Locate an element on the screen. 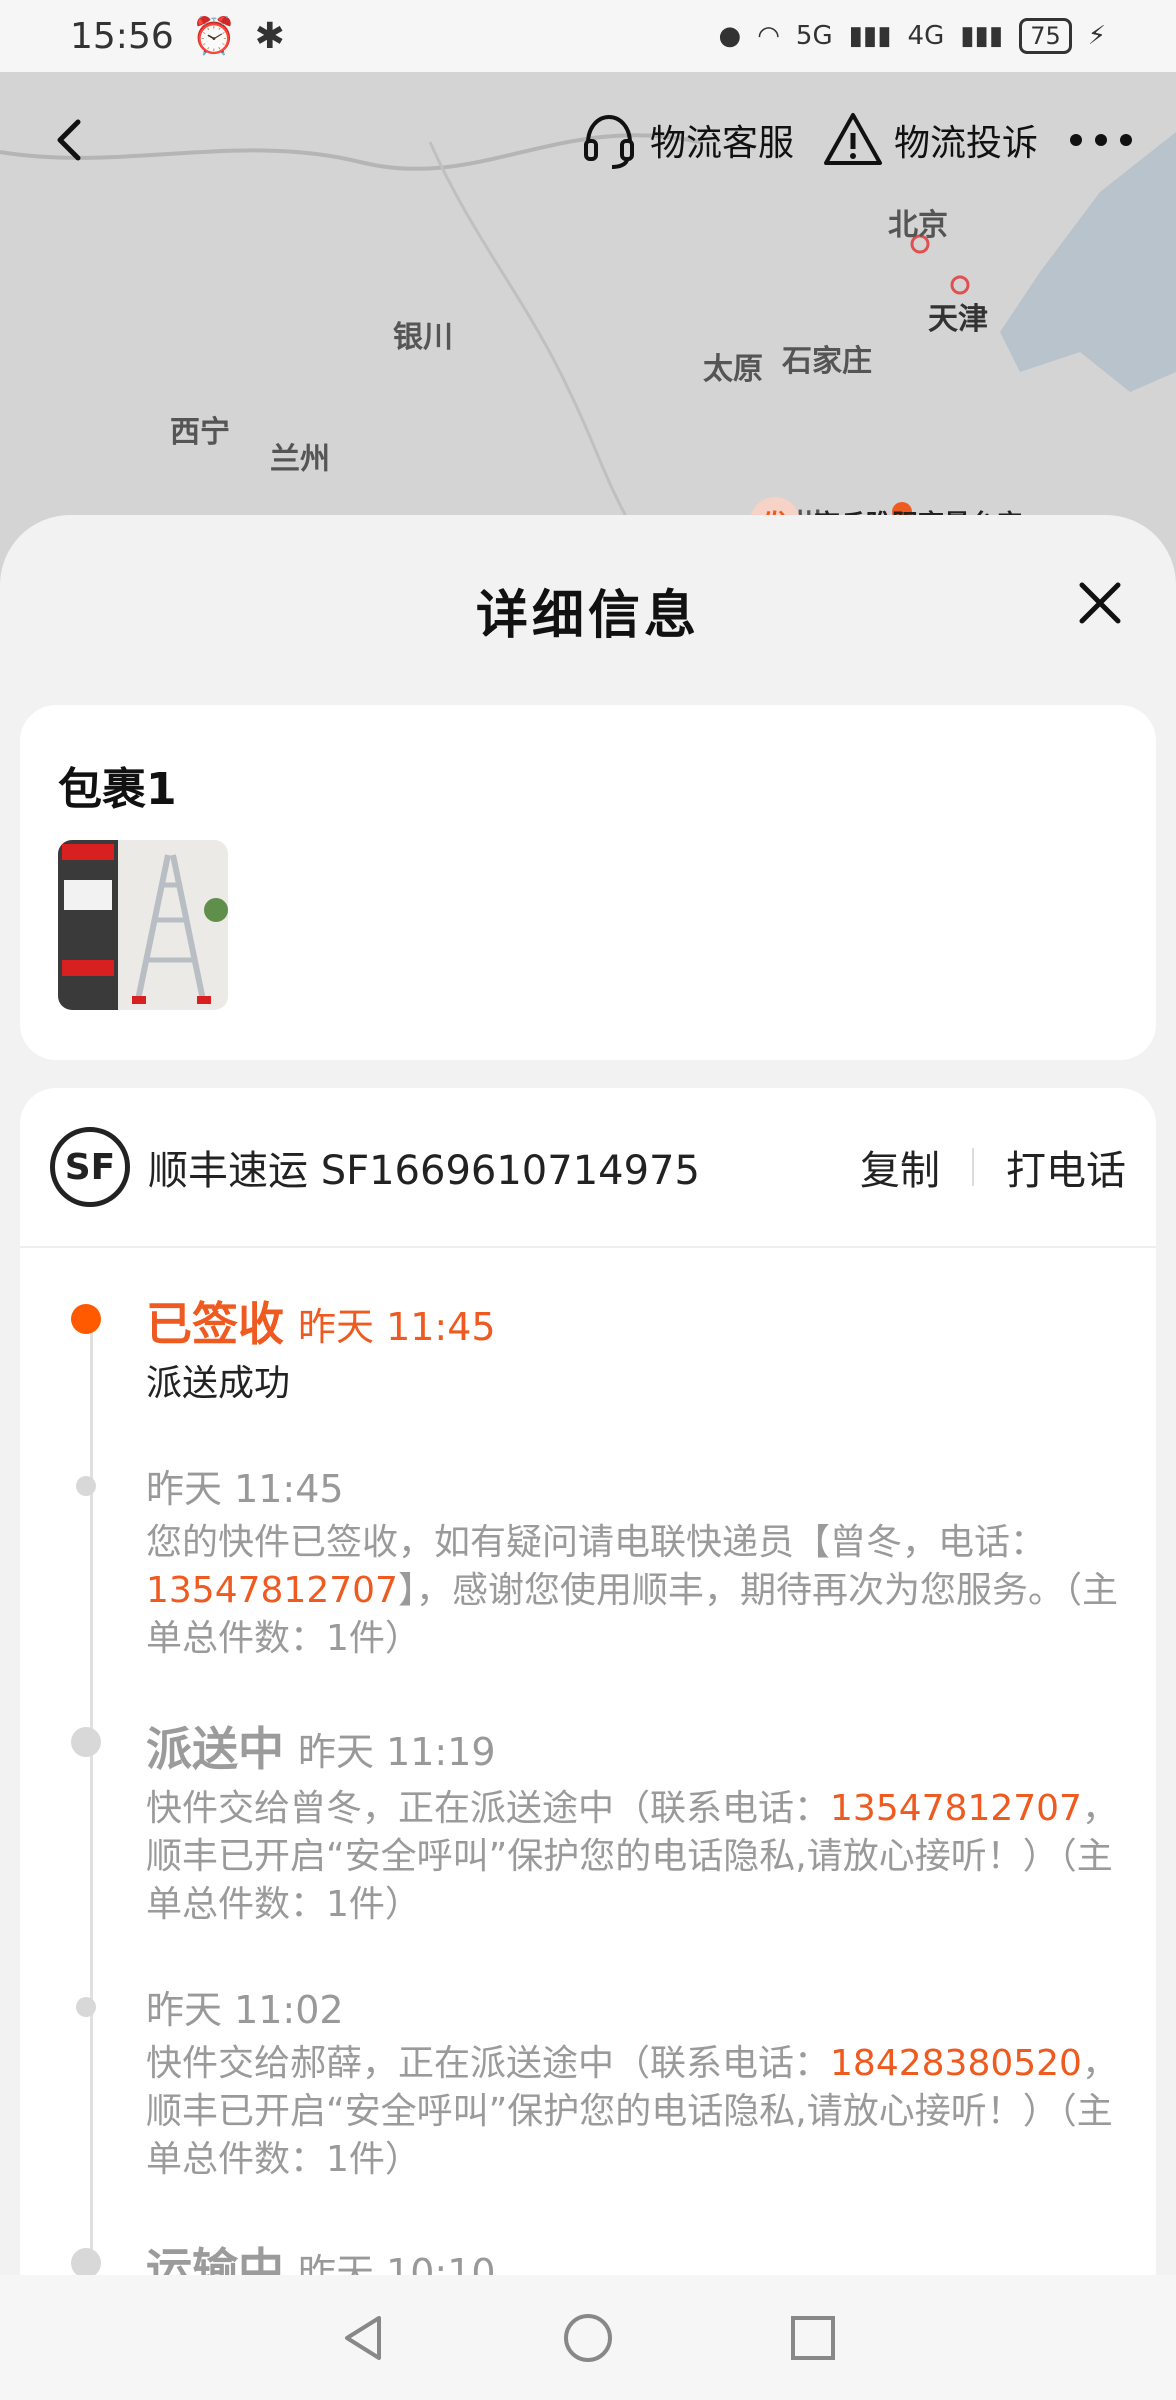 The image size is (1176, 2400). sheet-title: 详细信息 is located at coordinates (587, 615).